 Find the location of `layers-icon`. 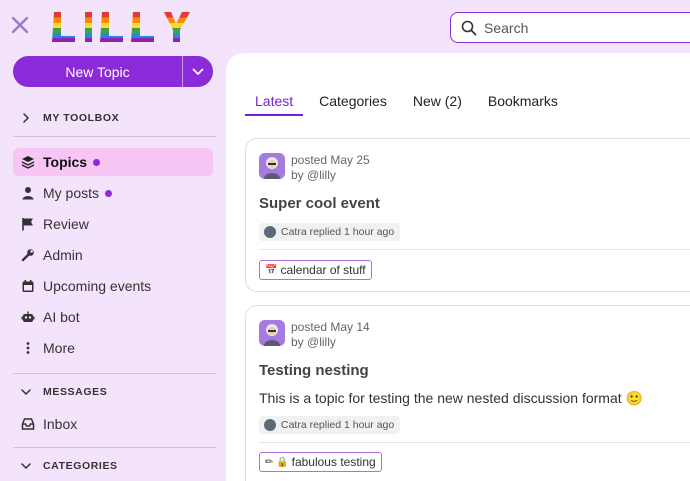

layers-icon is located at coordinates (27, 162).